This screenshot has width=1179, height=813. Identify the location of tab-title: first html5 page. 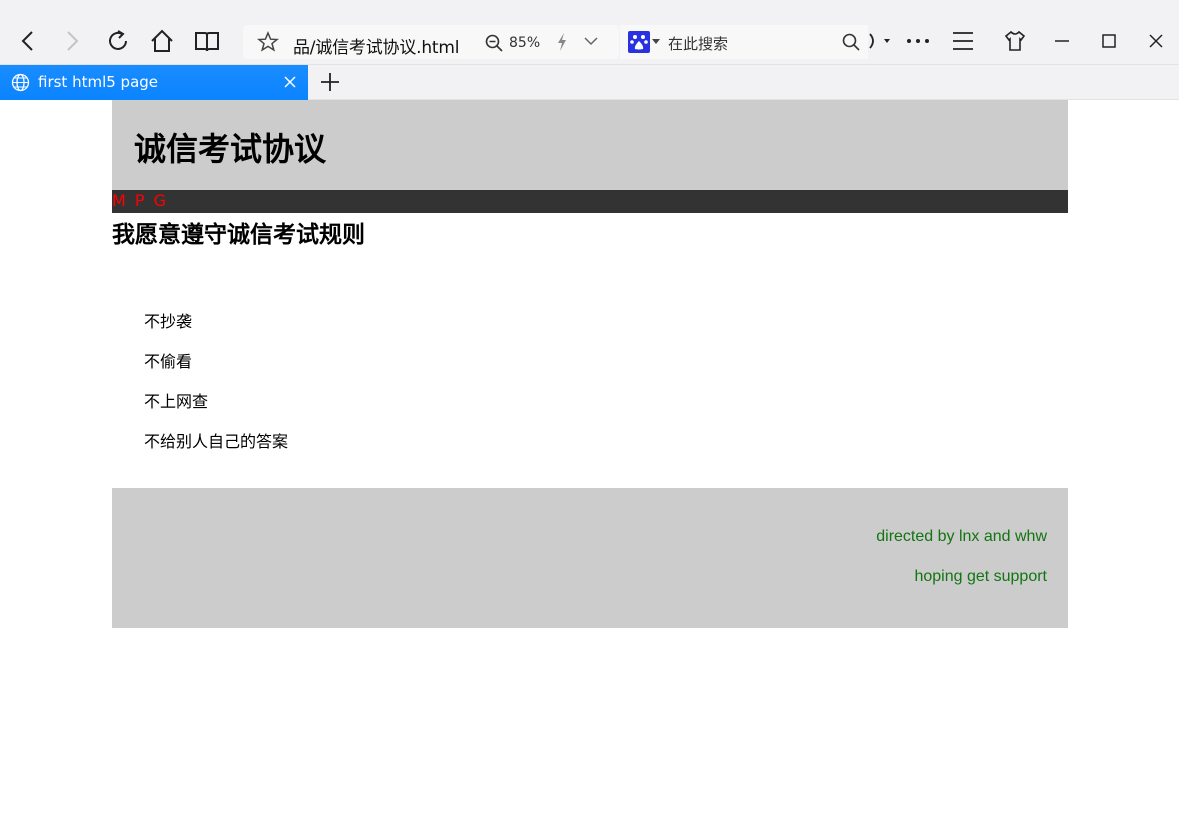
(98, 82).